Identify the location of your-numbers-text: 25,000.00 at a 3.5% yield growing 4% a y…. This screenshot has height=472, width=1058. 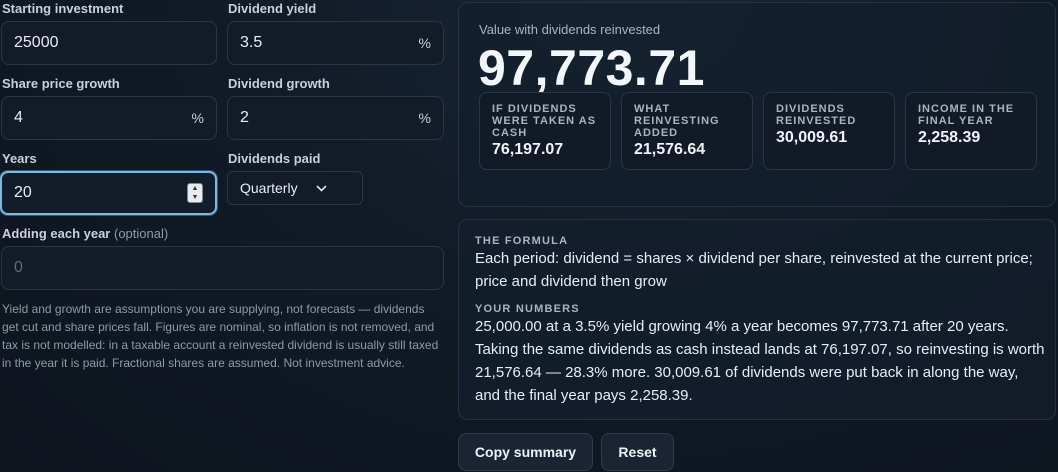
(760, 361).